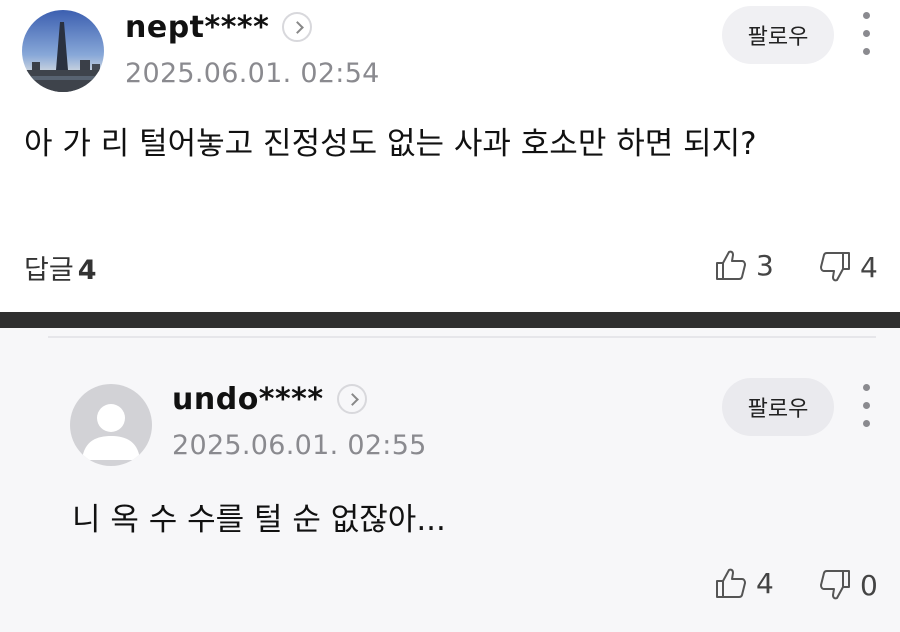 The width and height of the screenshot is (900, 632). Describe the element at coordinates (462, 337) in the screenshot. I see `divider` at that location.